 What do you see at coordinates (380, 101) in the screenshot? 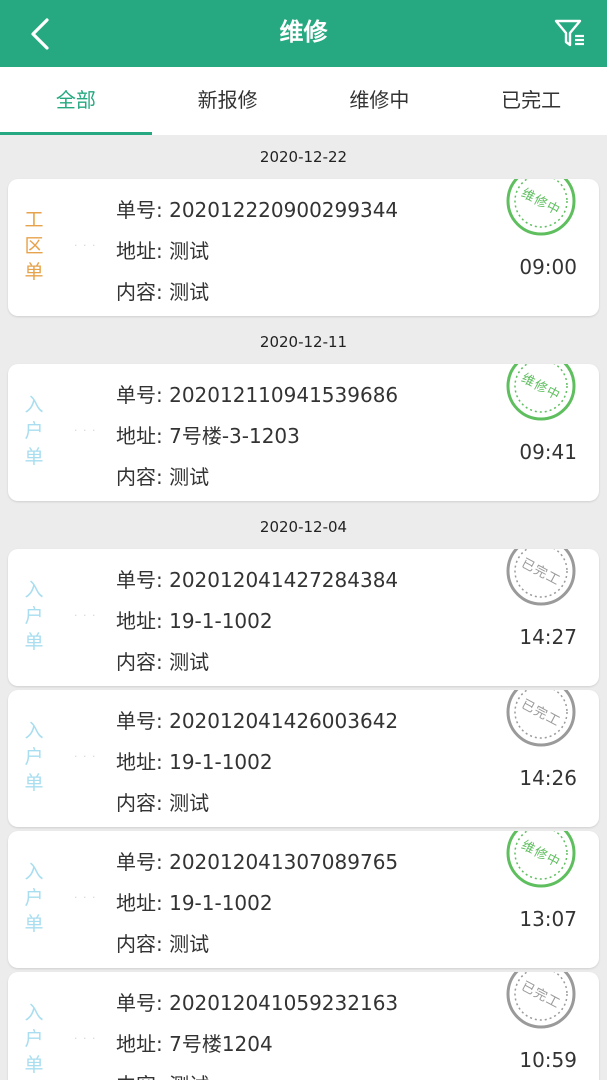
I see `tab-in-repair: 维修中` at bounding box center [380, 101].